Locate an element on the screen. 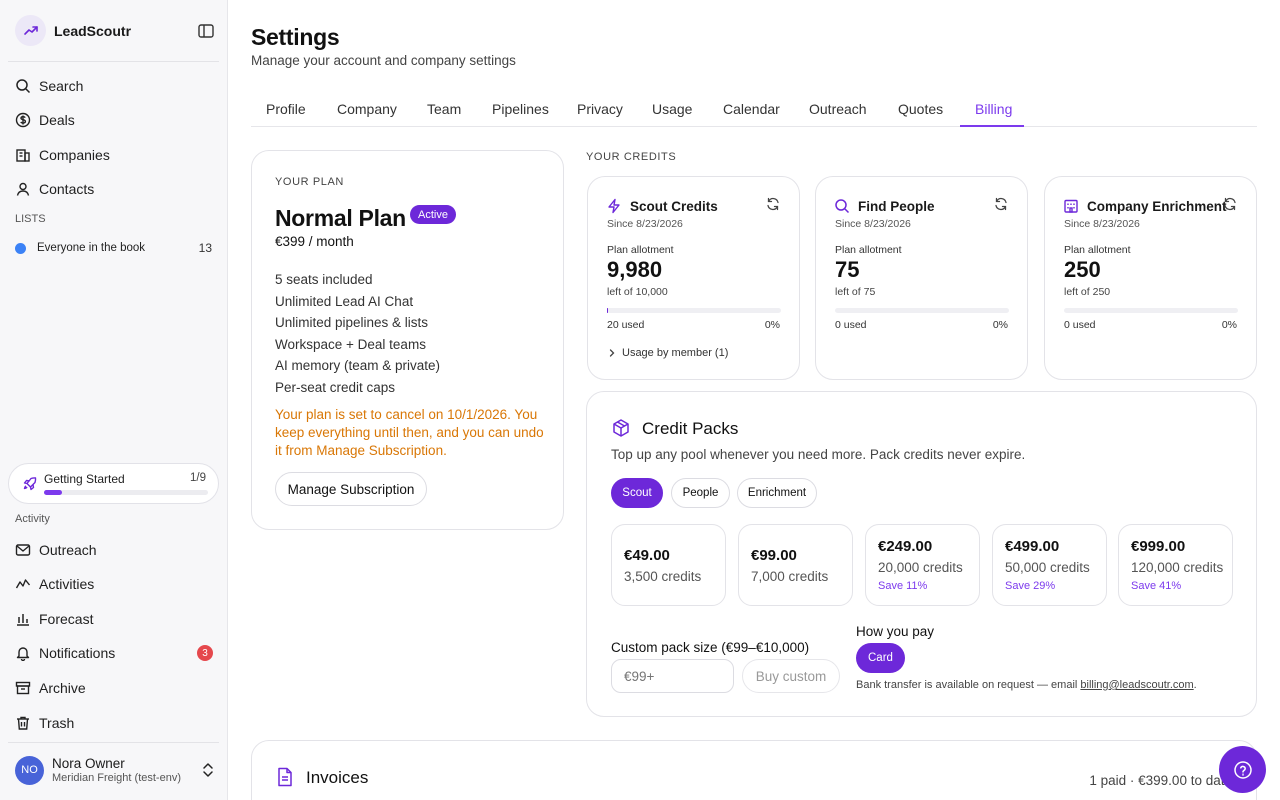  building-icon is located at coordinates (23, 155).